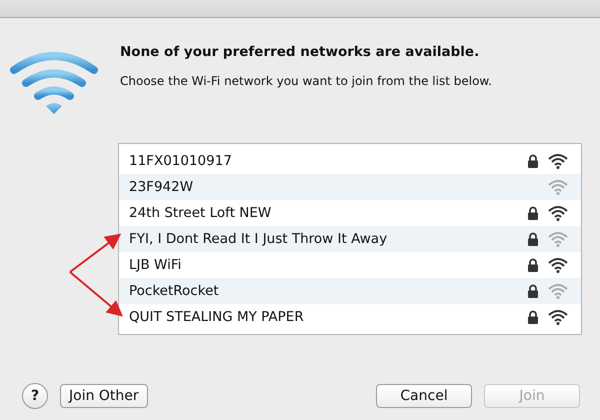 This screenshot has height=420, width=600. What do you see at coordinates (54, 83) in the screenshot?
I see `wifi-icon` at bounding box center [54, 83].